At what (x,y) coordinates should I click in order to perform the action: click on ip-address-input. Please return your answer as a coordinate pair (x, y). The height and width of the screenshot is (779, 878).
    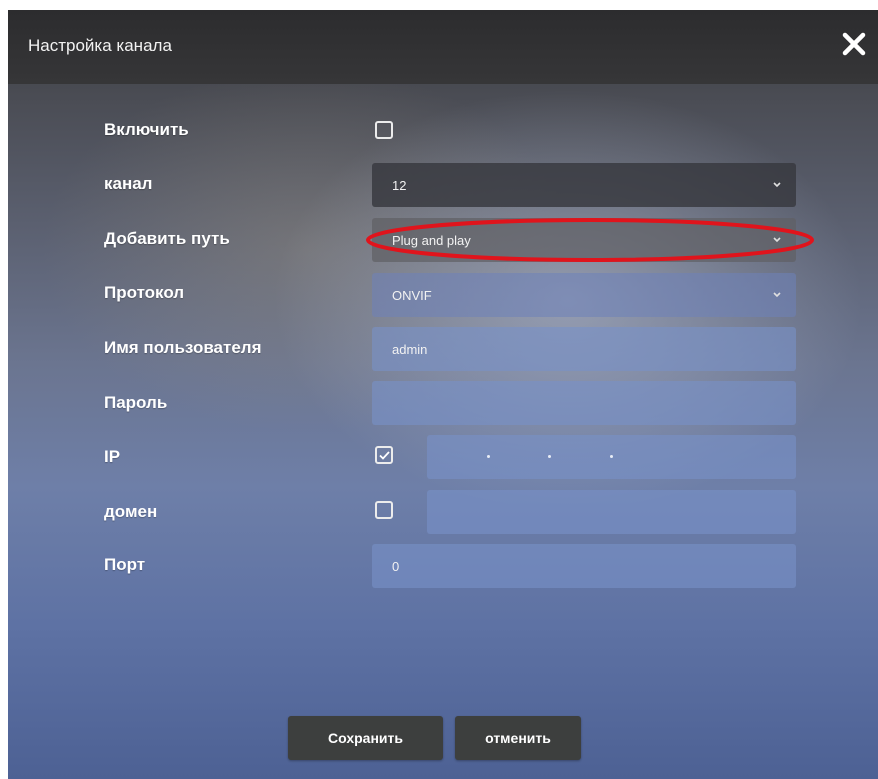
    Looking at the image, I should click on (611, 457).